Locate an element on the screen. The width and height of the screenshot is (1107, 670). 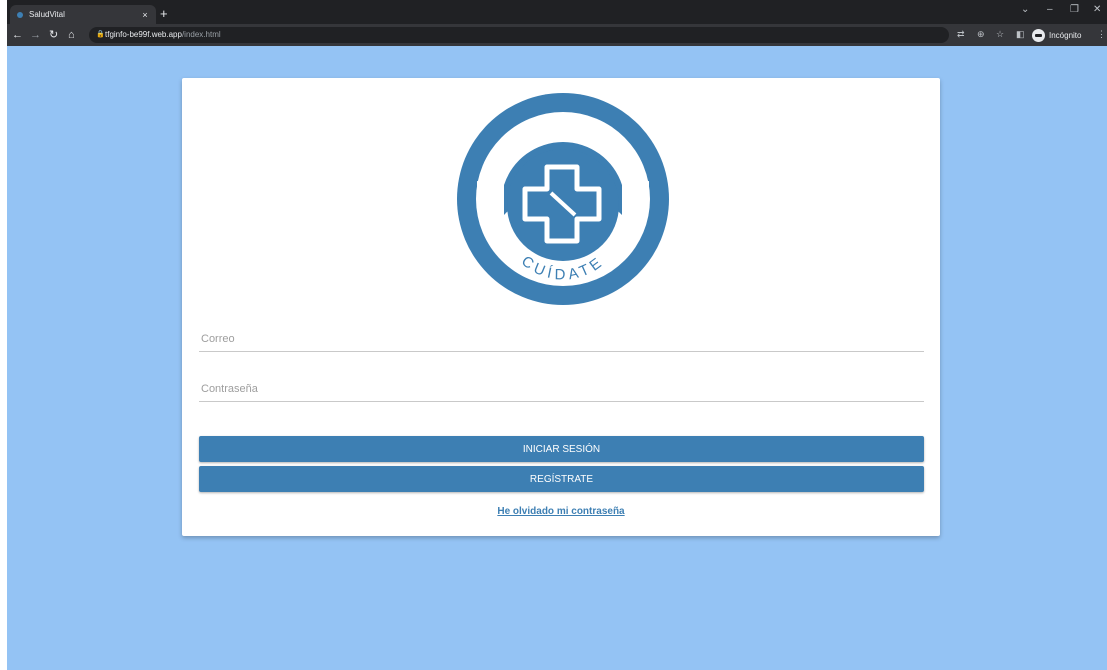
saludvital-logo: SALUDVITAL CUÍDATE is located at coordinates (563, 199).